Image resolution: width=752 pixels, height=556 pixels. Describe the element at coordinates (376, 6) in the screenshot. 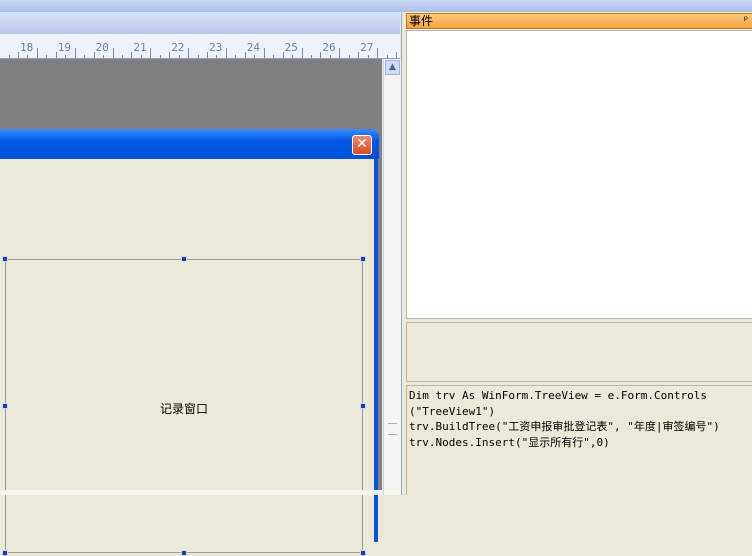

I see `top-strip` at that location.